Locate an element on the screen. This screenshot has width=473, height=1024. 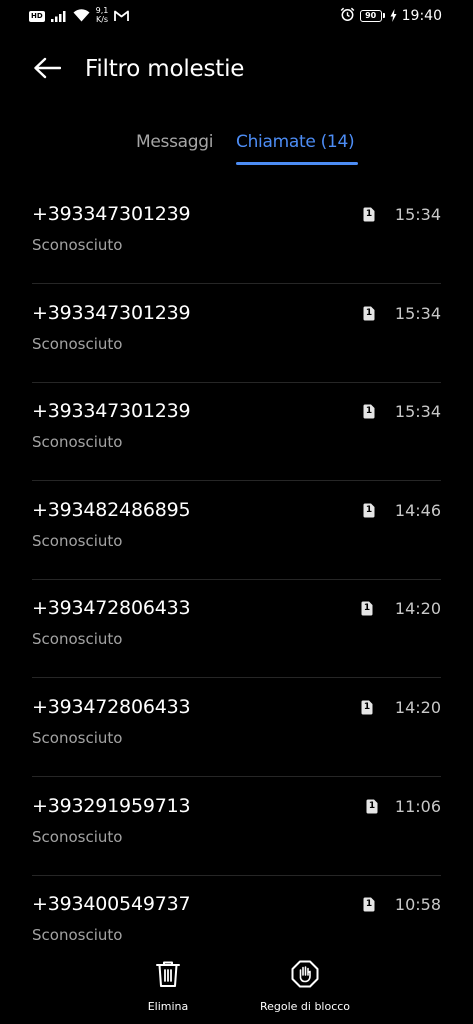
call-number: +393291959713 is located at coordinates (111, 805).